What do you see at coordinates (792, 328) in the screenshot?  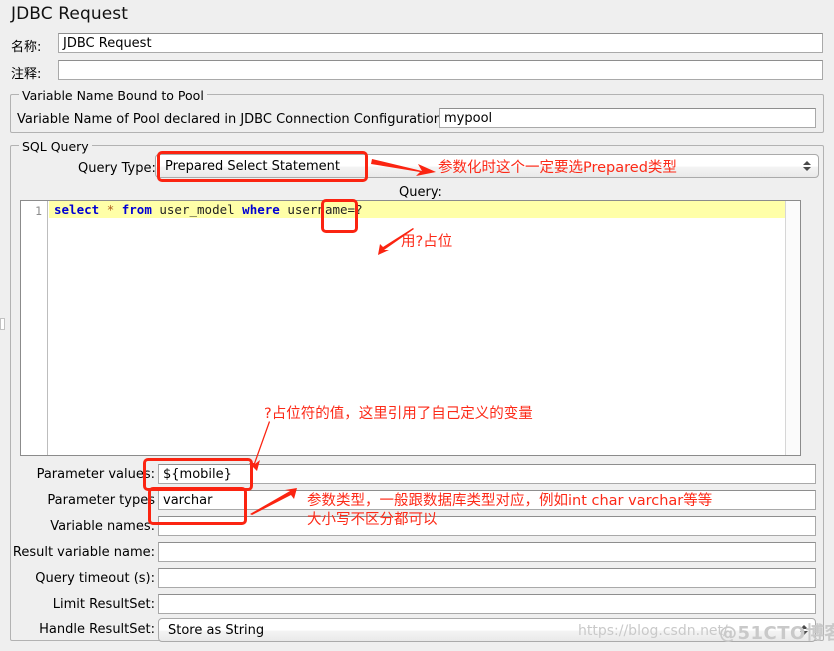 I see `editor-vertical-scrollbar` at bounding box center [792, 328].